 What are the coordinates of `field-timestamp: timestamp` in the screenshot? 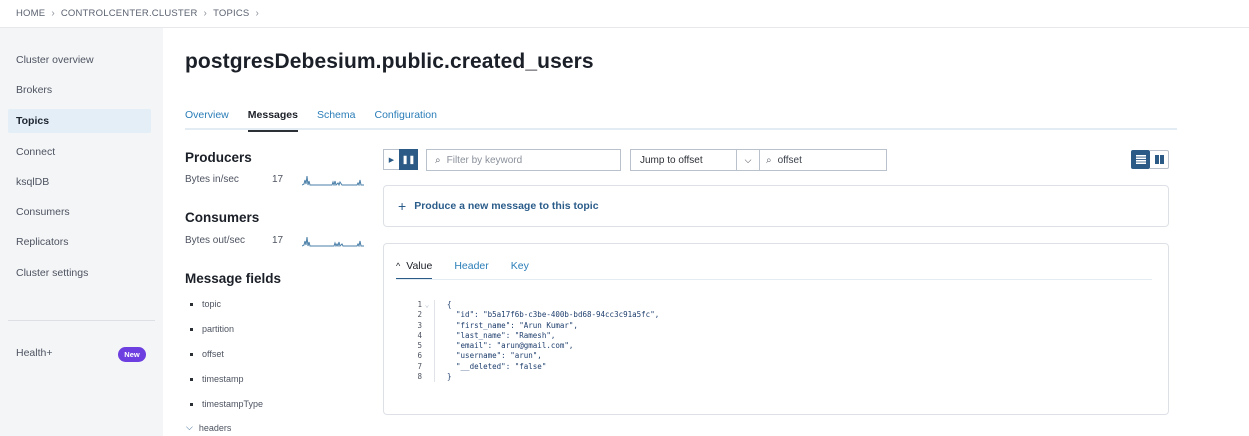 It's located at (217, 379).